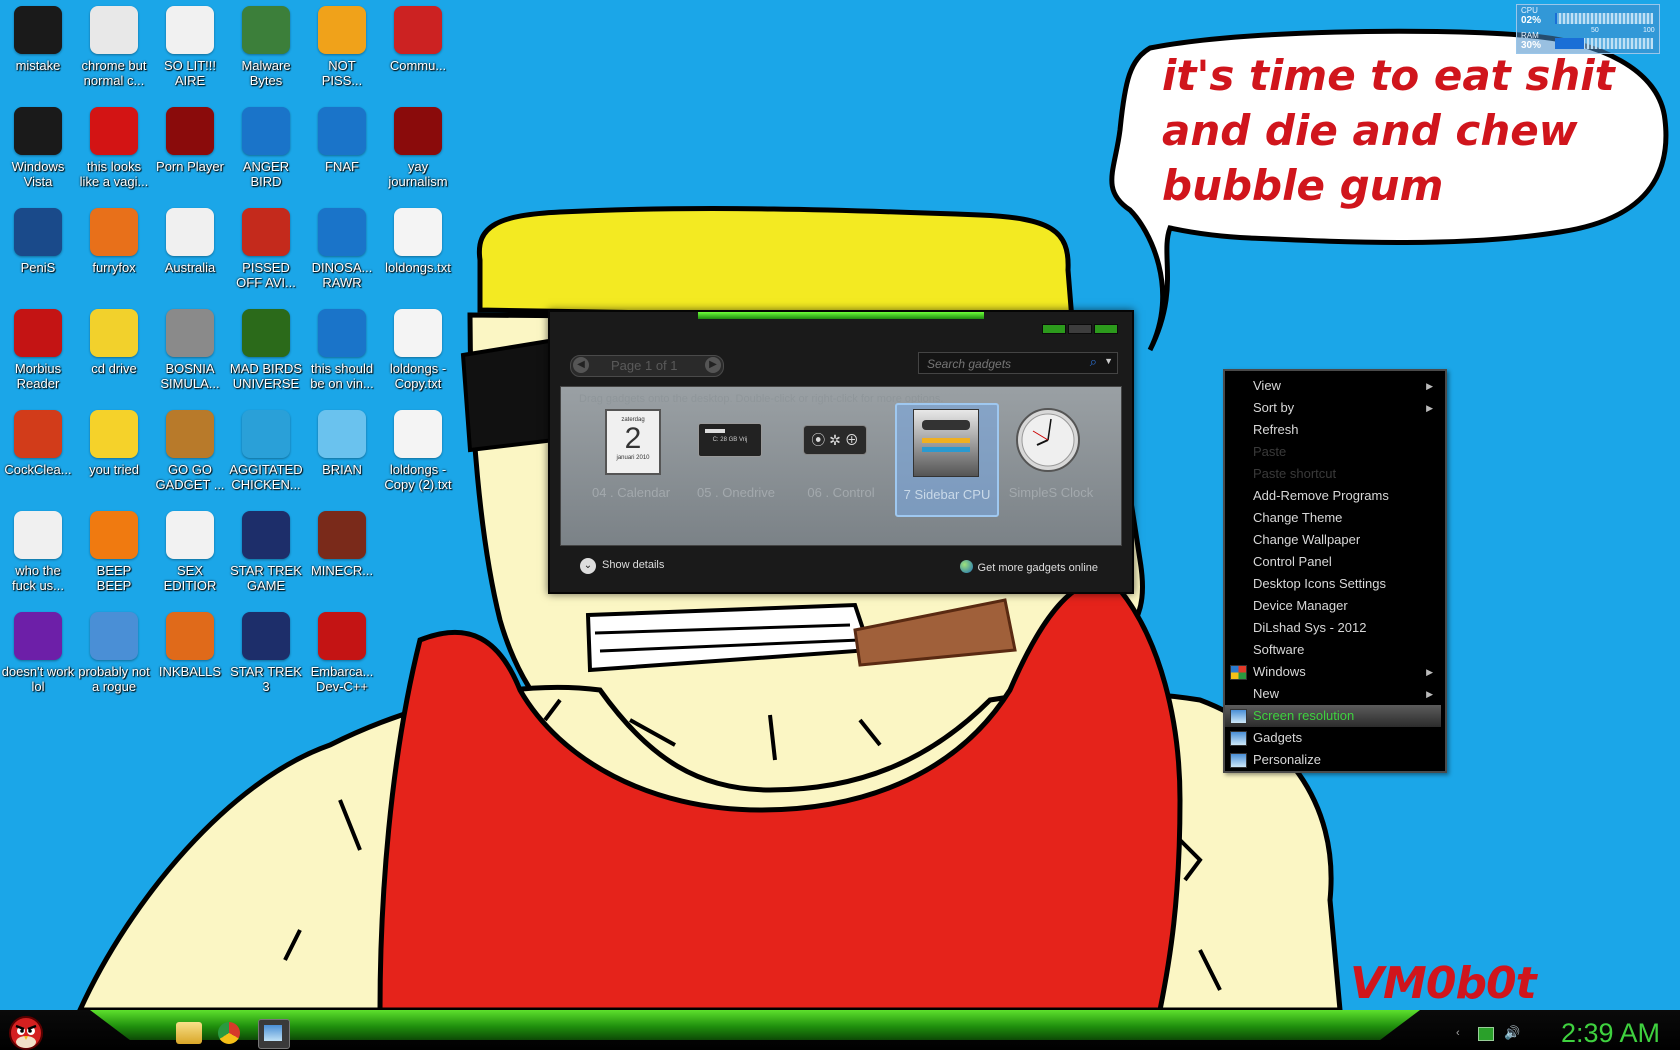  I want to click on desktop-icon: BEEP BEEP, so click(114, 553).